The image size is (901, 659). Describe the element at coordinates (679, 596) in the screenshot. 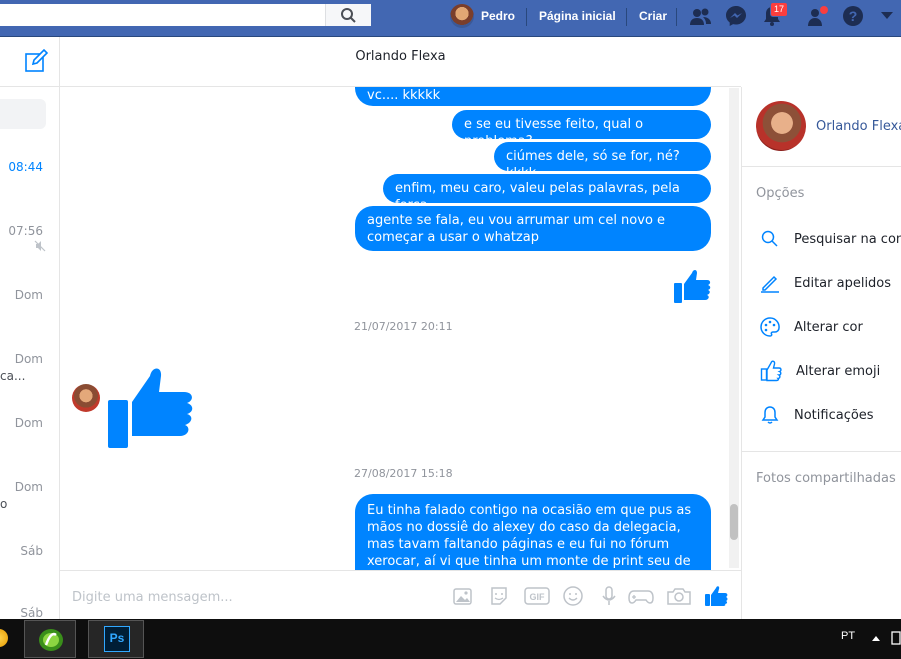

I see `camera-icon` at that location.